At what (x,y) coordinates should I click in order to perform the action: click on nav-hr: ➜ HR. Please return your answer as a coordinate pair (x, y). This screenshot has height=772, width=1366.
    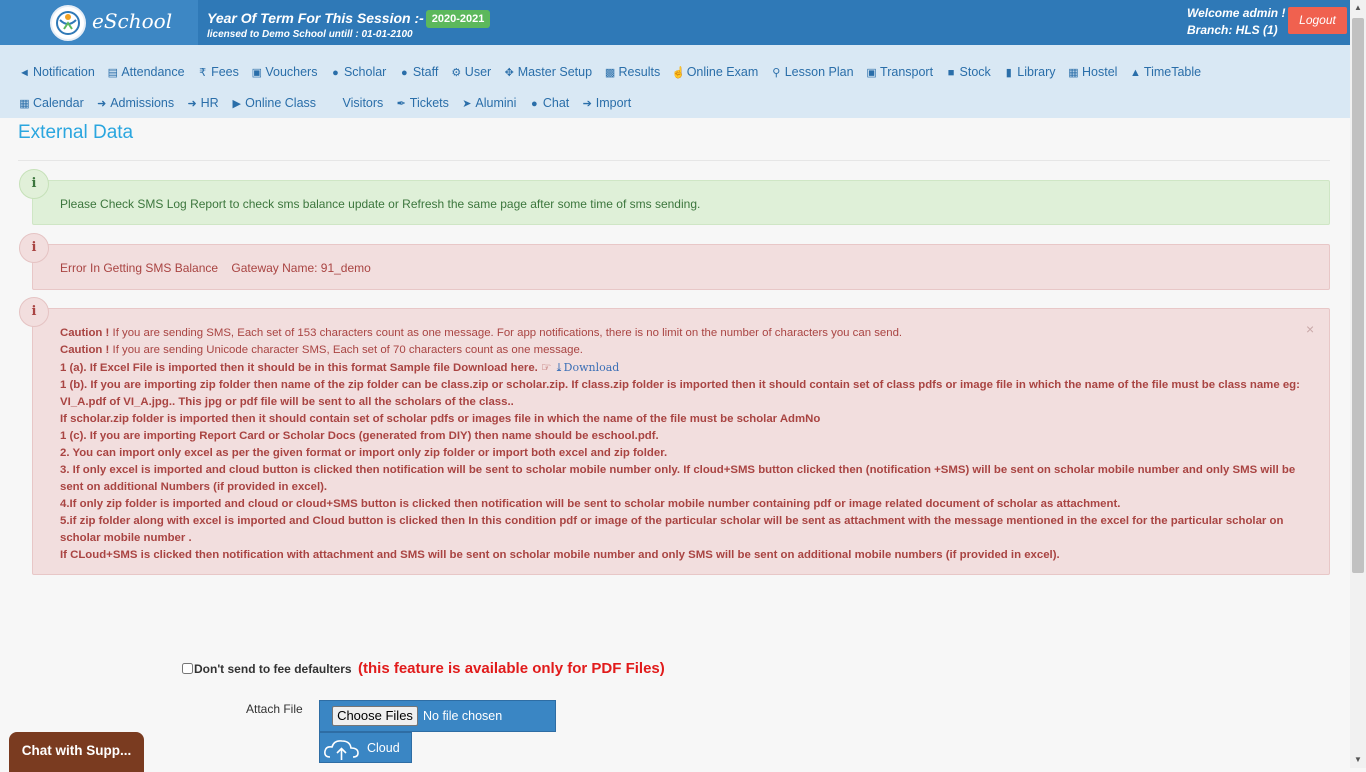
    Looking at the image, I should click on (202, 103).